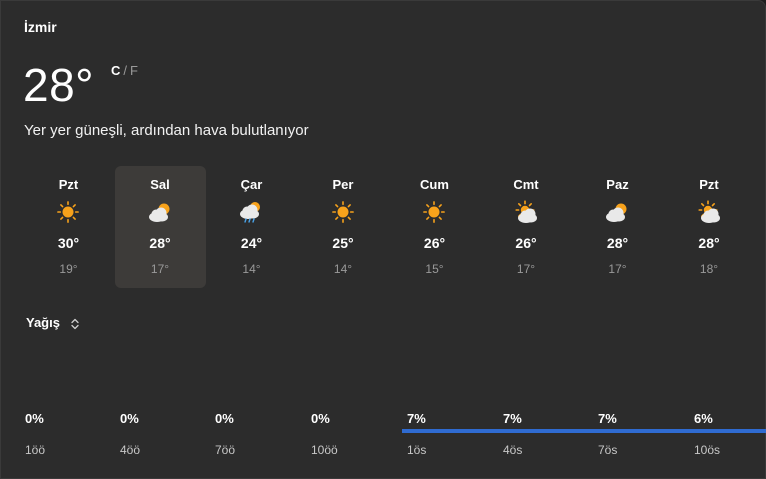 This screenshot has width=766, height=479. Describe the element at coordinates (134, 70) in the screenshot. I see `fahrenheit-toggle: F` at that location.